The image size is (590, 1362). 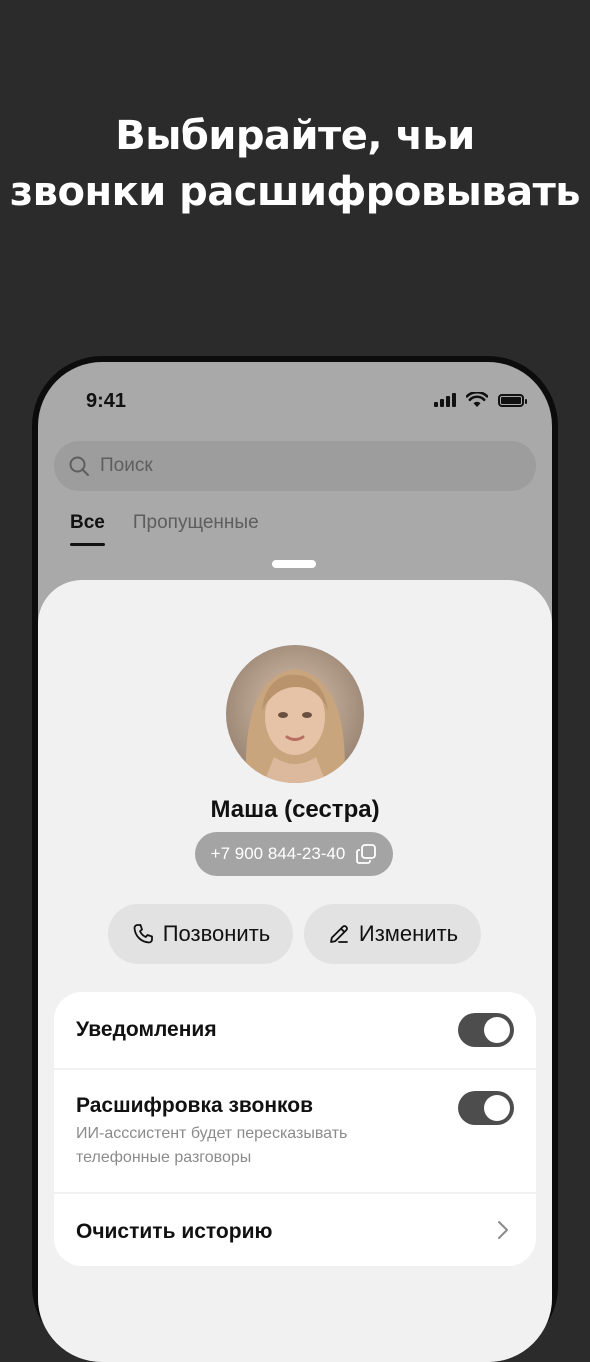 What do you see at coordinates (196, 528) in the screenshot?
I see `tab-missed: Пропущенные` at bounding box center [196, 528].